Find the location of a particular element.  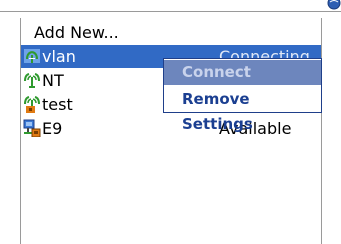

connect-menu-item: Connect is located at coordinates (242, 72).